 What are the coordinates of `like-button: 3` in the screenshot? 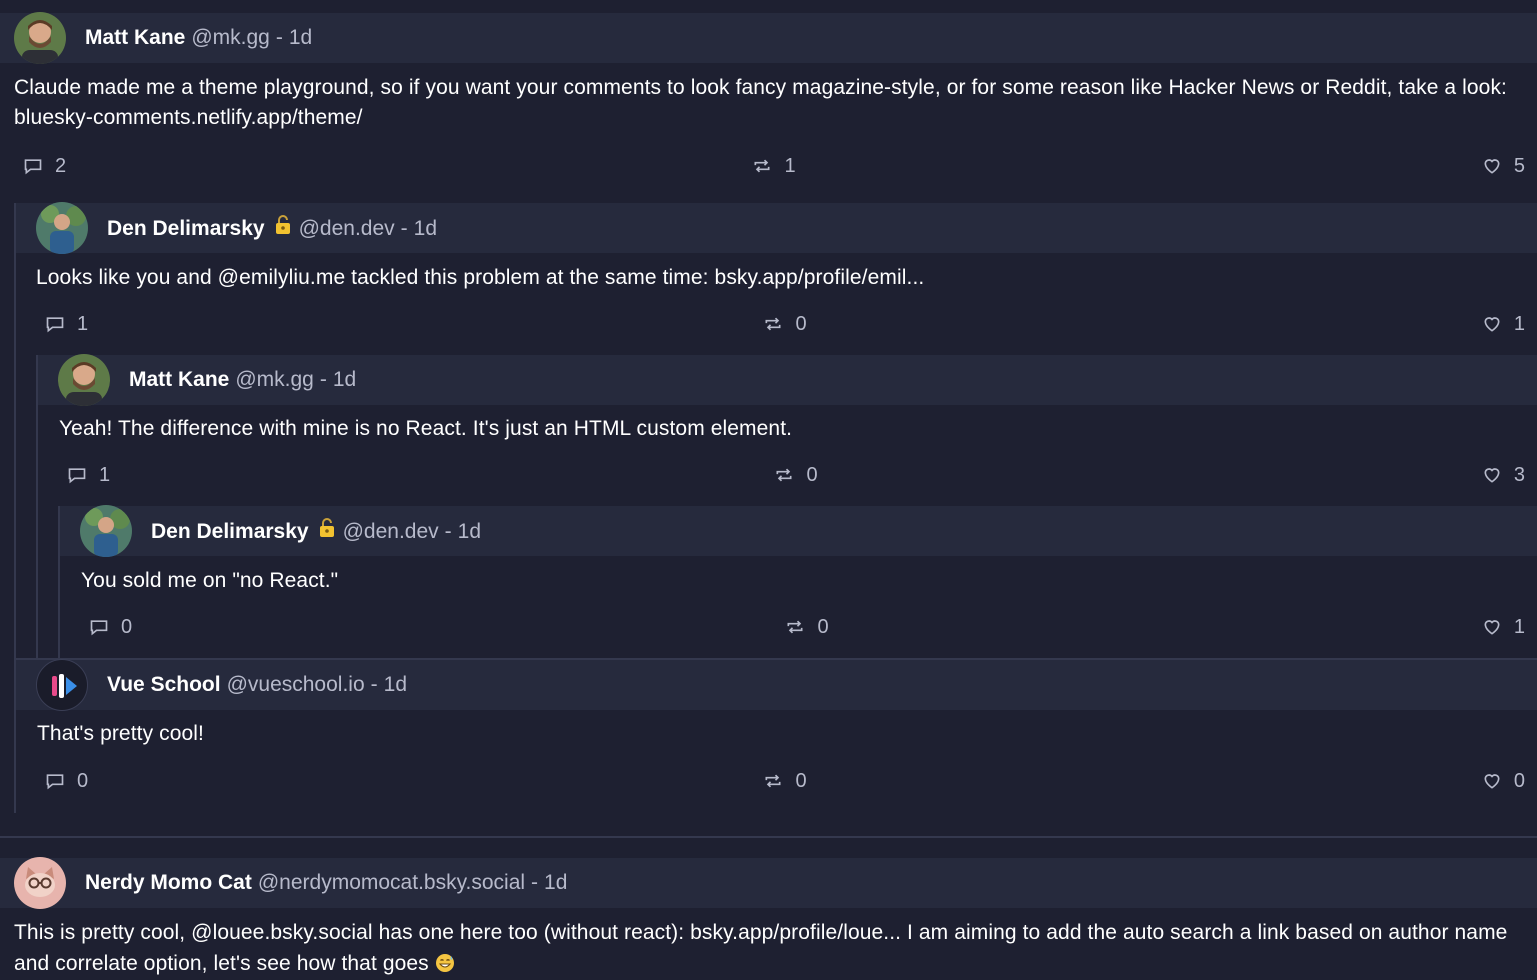 It's located at (1503, 475).